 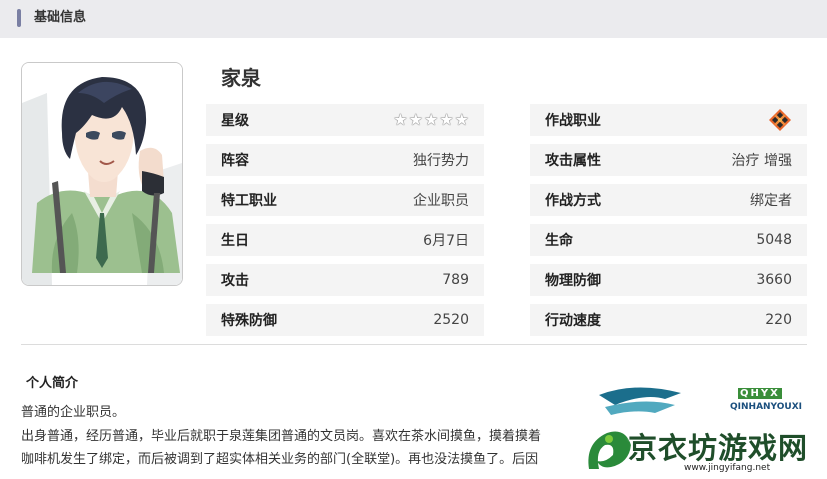 What do you see at coordinates (235, 281) in the screenshot?
I see `stat-label: 攻击` at bounding box center [235, 281].